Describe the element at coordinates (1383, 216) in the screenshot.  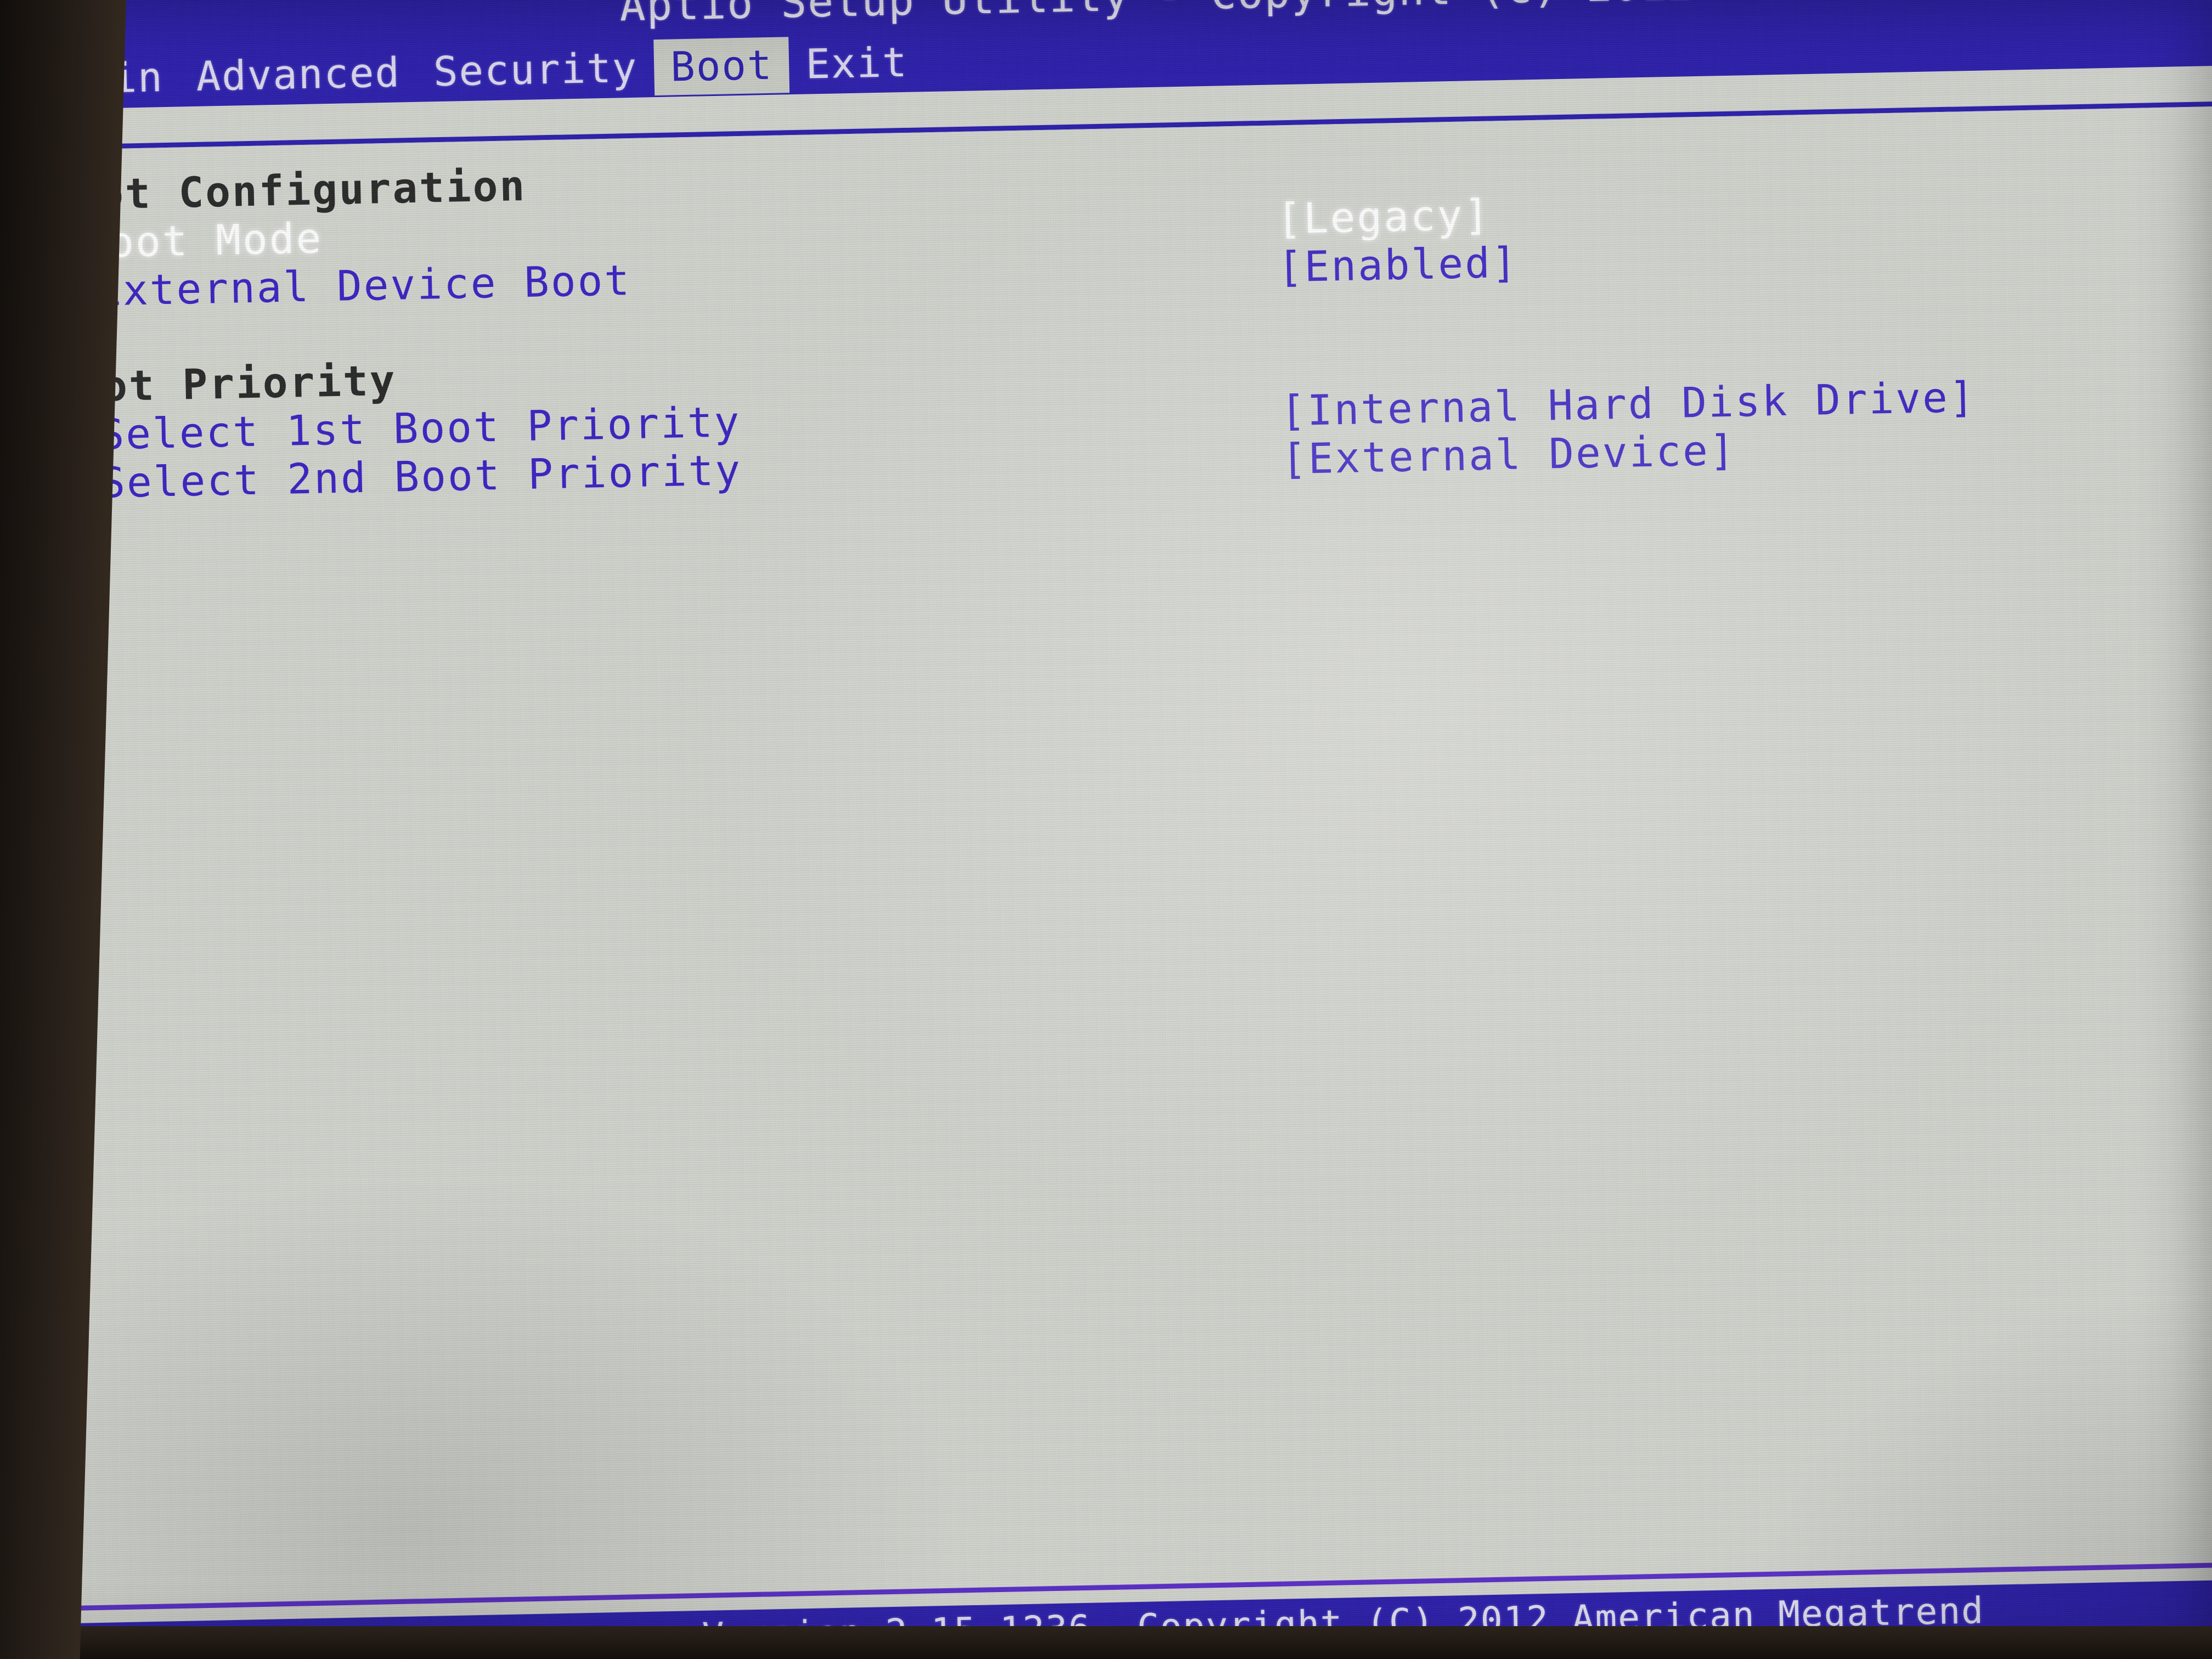
I see `option-value-boot-mode: [Legacy]` at that location.